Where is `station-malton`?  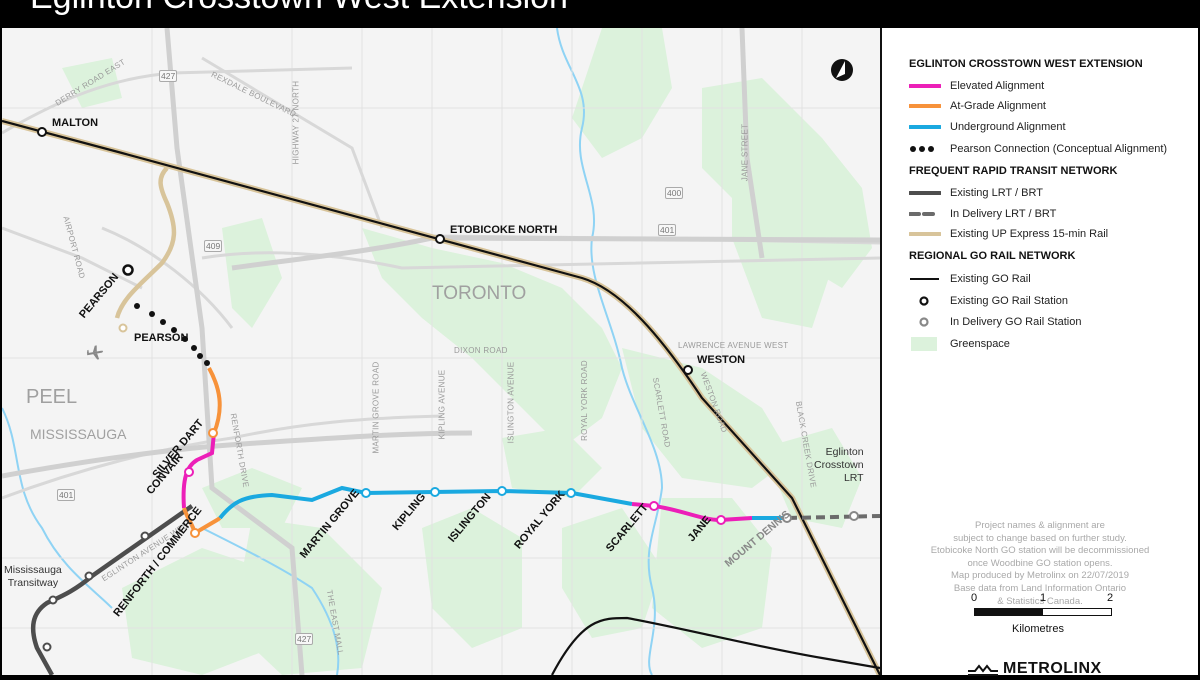 station-malton is located at coordinates (42, 132).